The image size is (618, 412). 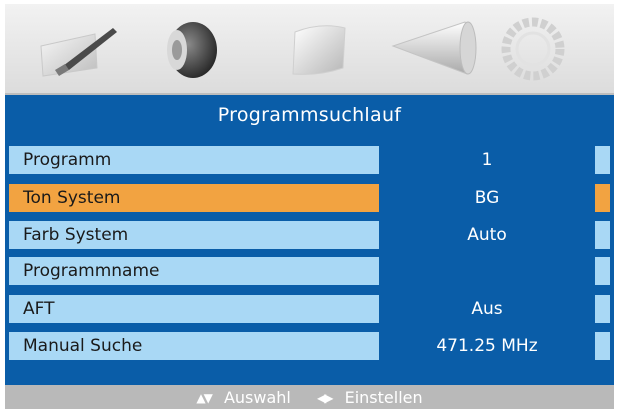 I want to click on row-label: Programmname, so click(x=91, y=271).